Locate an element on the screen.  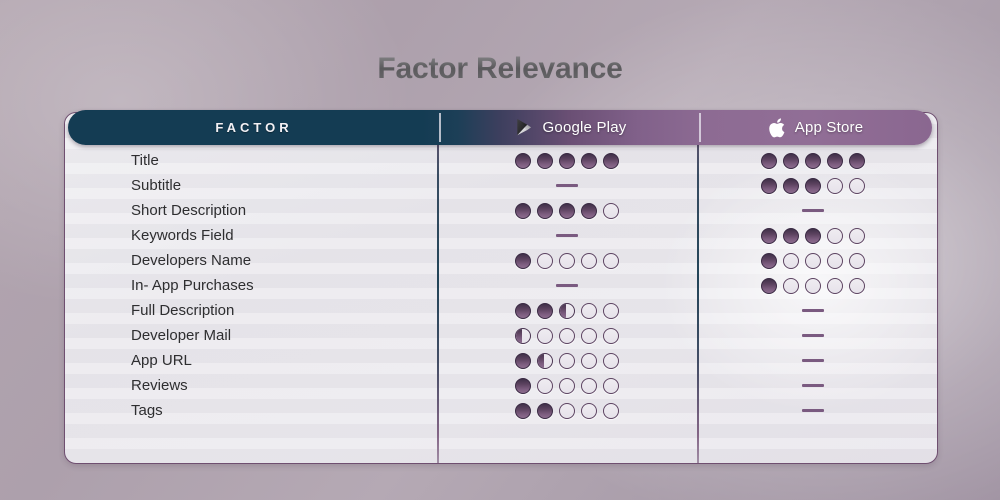
column-header-factor-label: FACTOR is located at coordinates (254, 127).